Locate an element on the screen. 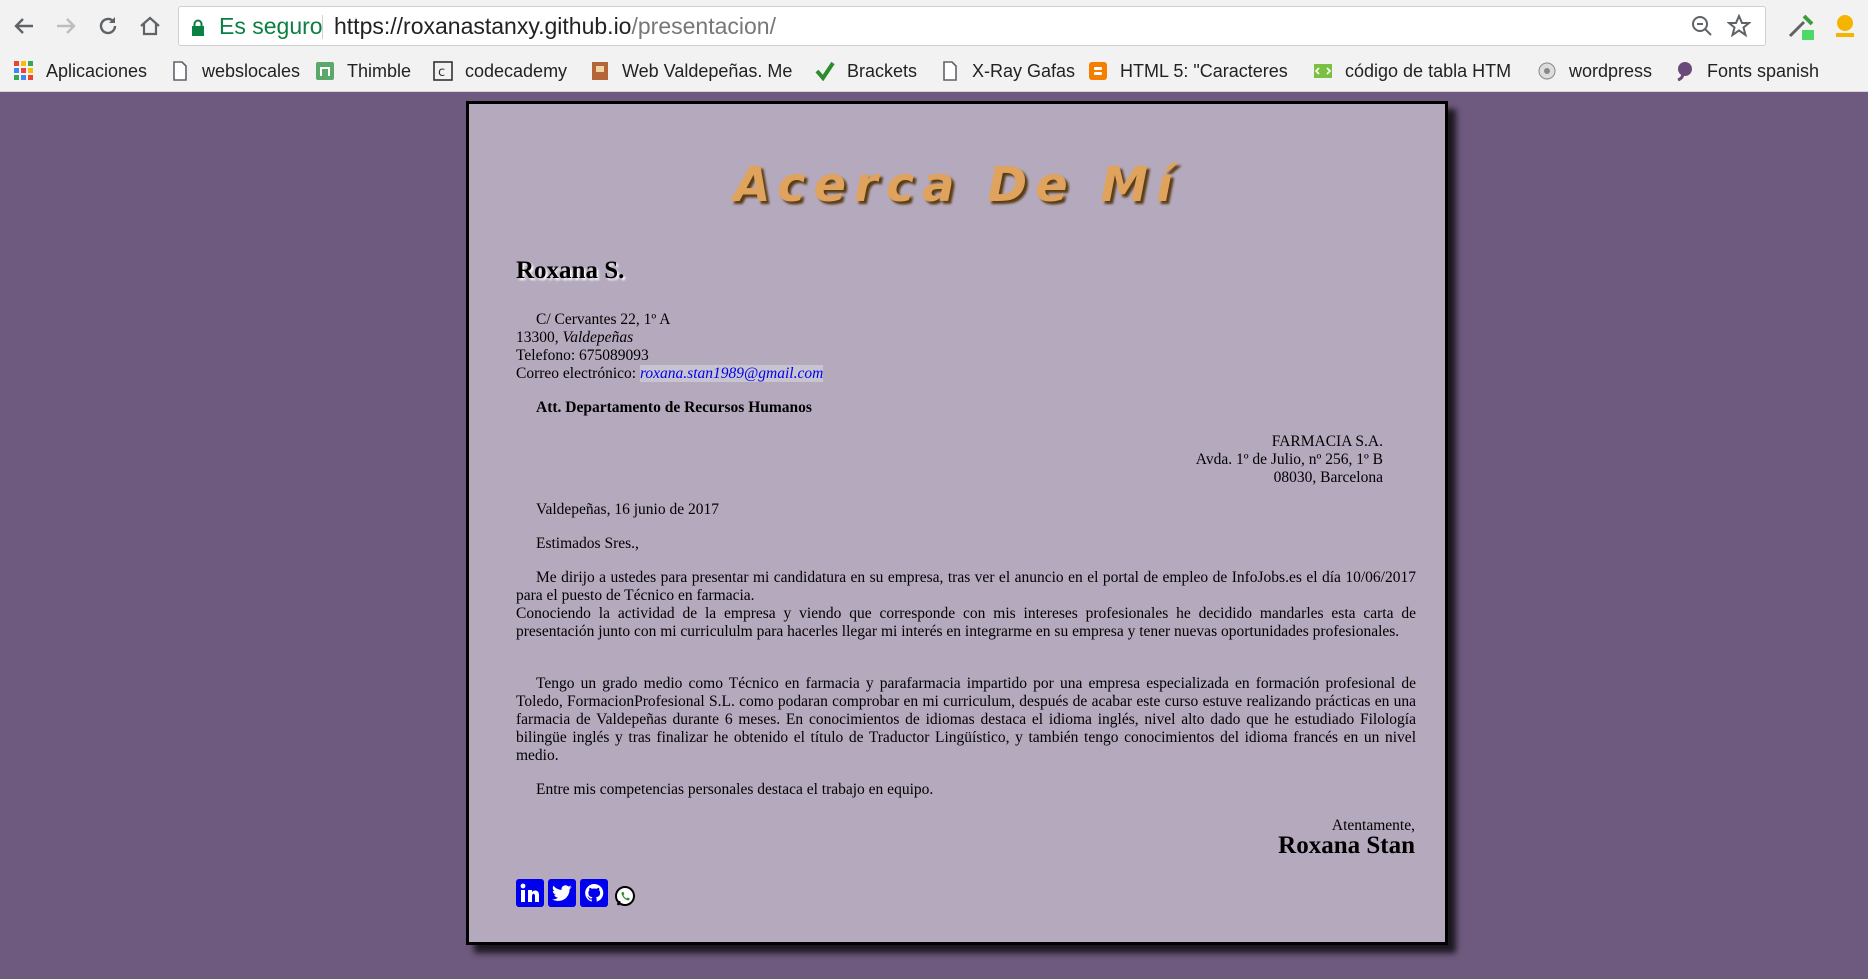 The width and height of the screenshot is (1868, 979). whatsapp-icon is located at coordinates (625, 897).